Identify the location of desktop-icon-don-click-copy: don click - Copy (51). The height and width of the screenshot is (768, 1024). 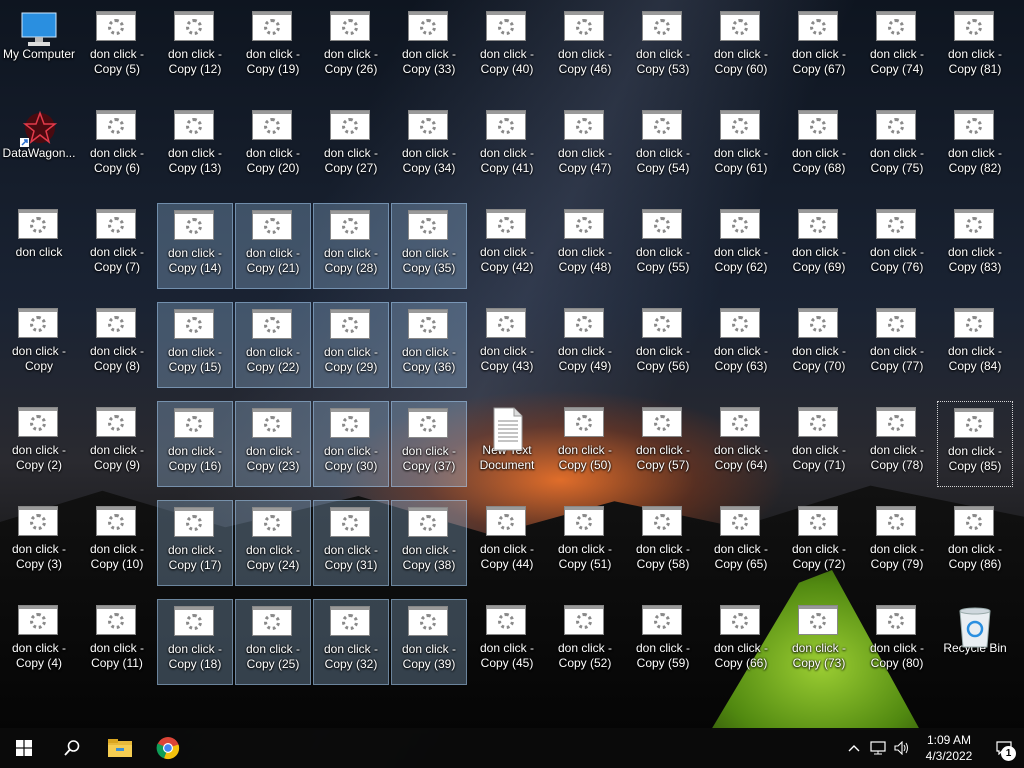
(585, 543).